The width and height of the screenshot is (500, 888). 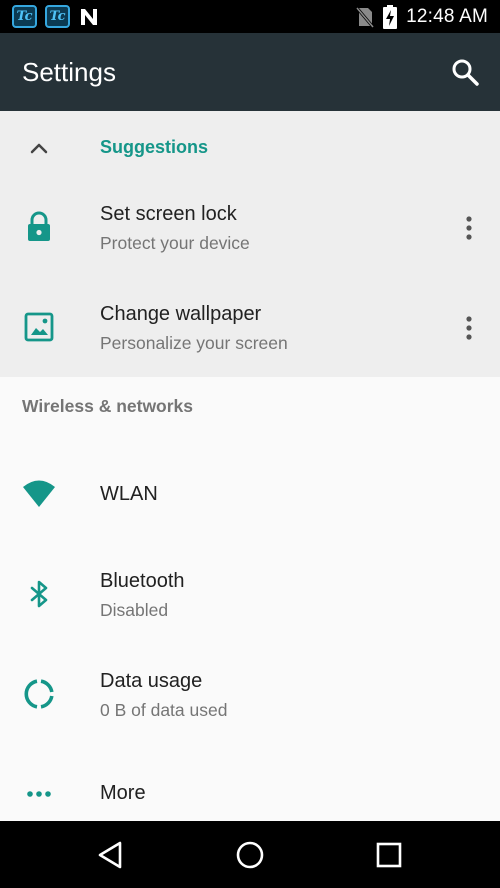 I want to click on settings-item-title: WLAN, so click(x=129, y=494).